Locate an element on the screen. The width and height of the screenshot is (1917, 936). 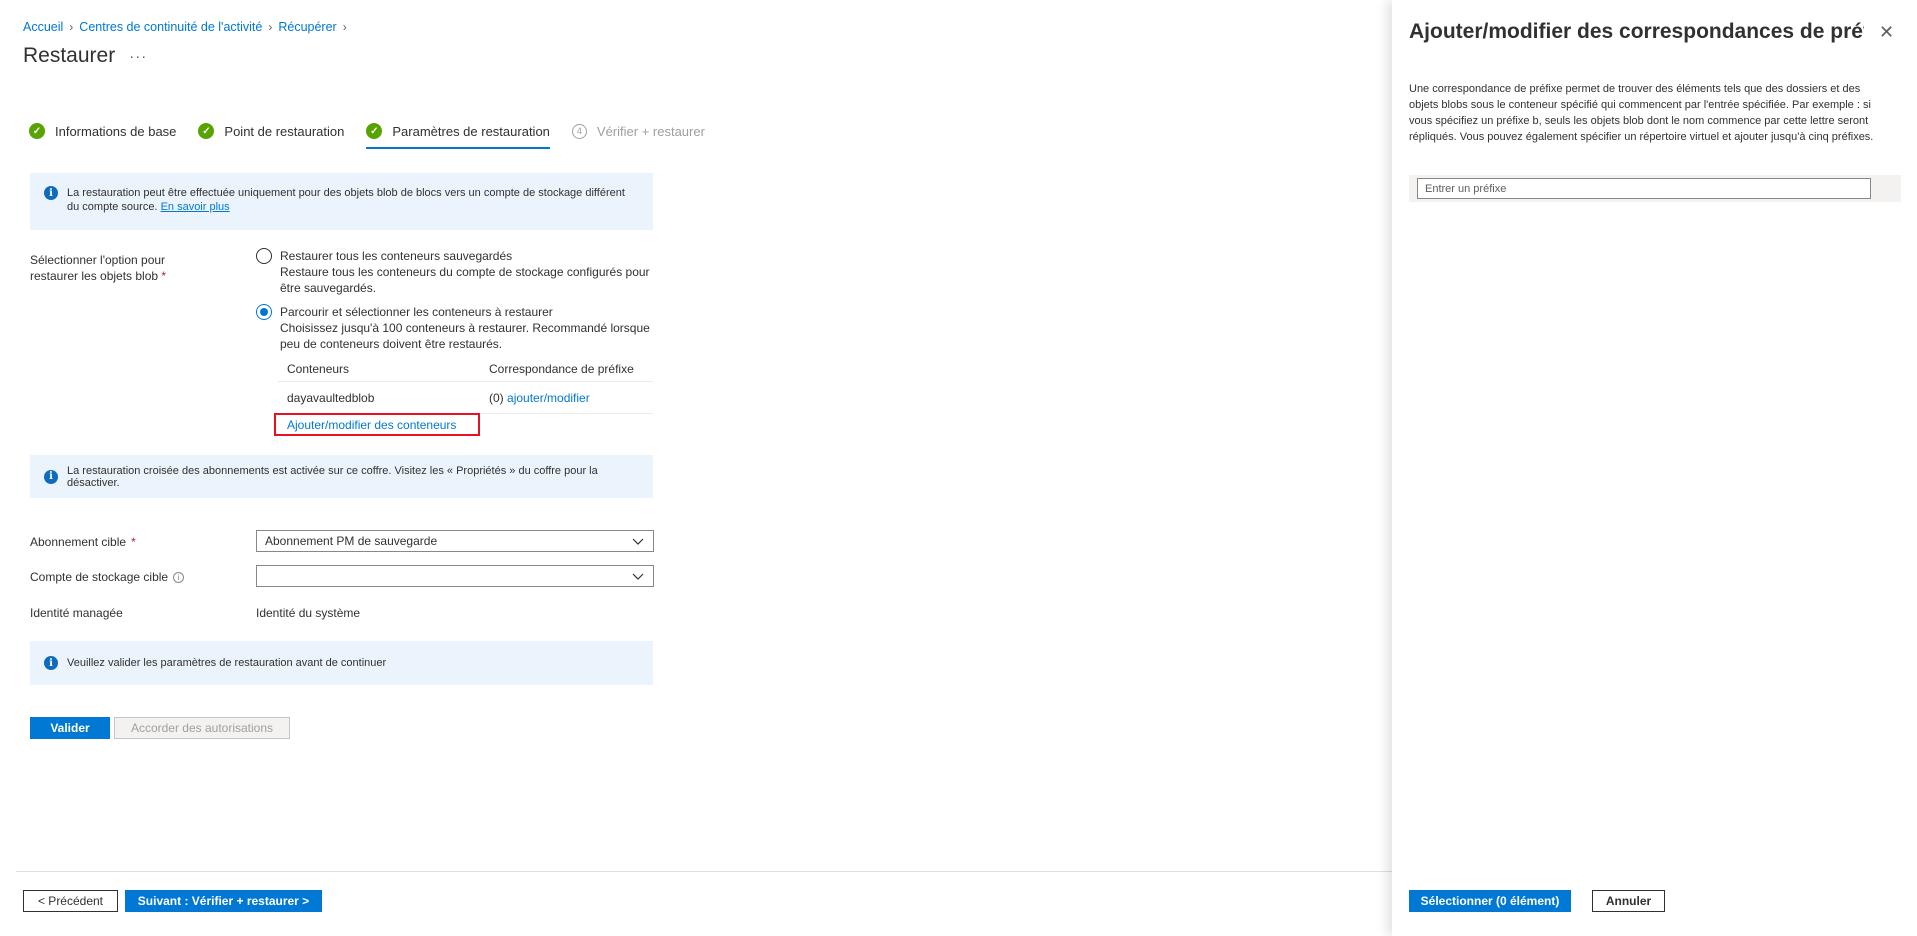
target-subscription-dropdown: Abonnement PM de sauvegarde is located at coordinates (455, 541).